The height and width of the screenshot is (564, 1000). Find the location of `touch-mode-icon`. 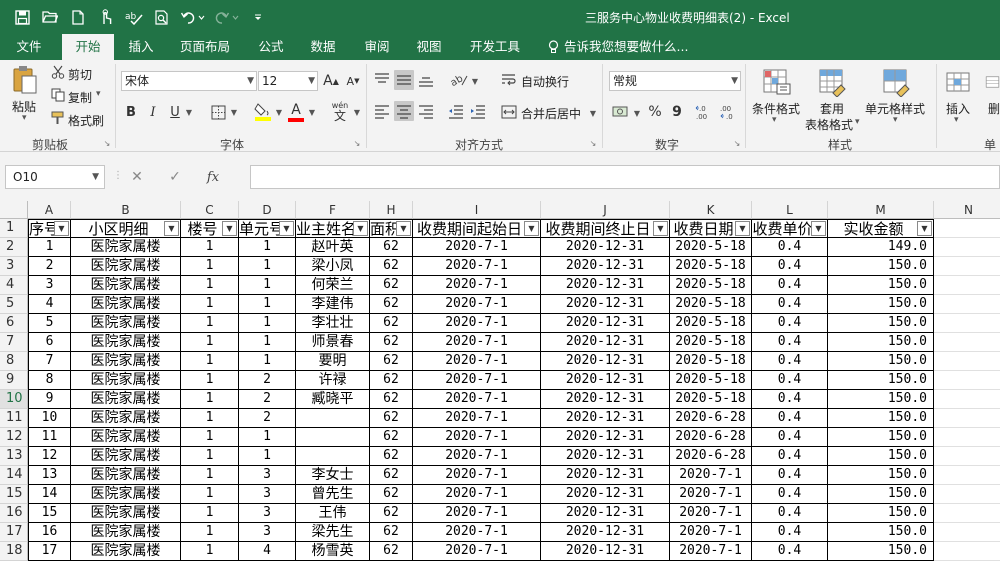

touch-mode-icon is located at coordinates (106, 17).